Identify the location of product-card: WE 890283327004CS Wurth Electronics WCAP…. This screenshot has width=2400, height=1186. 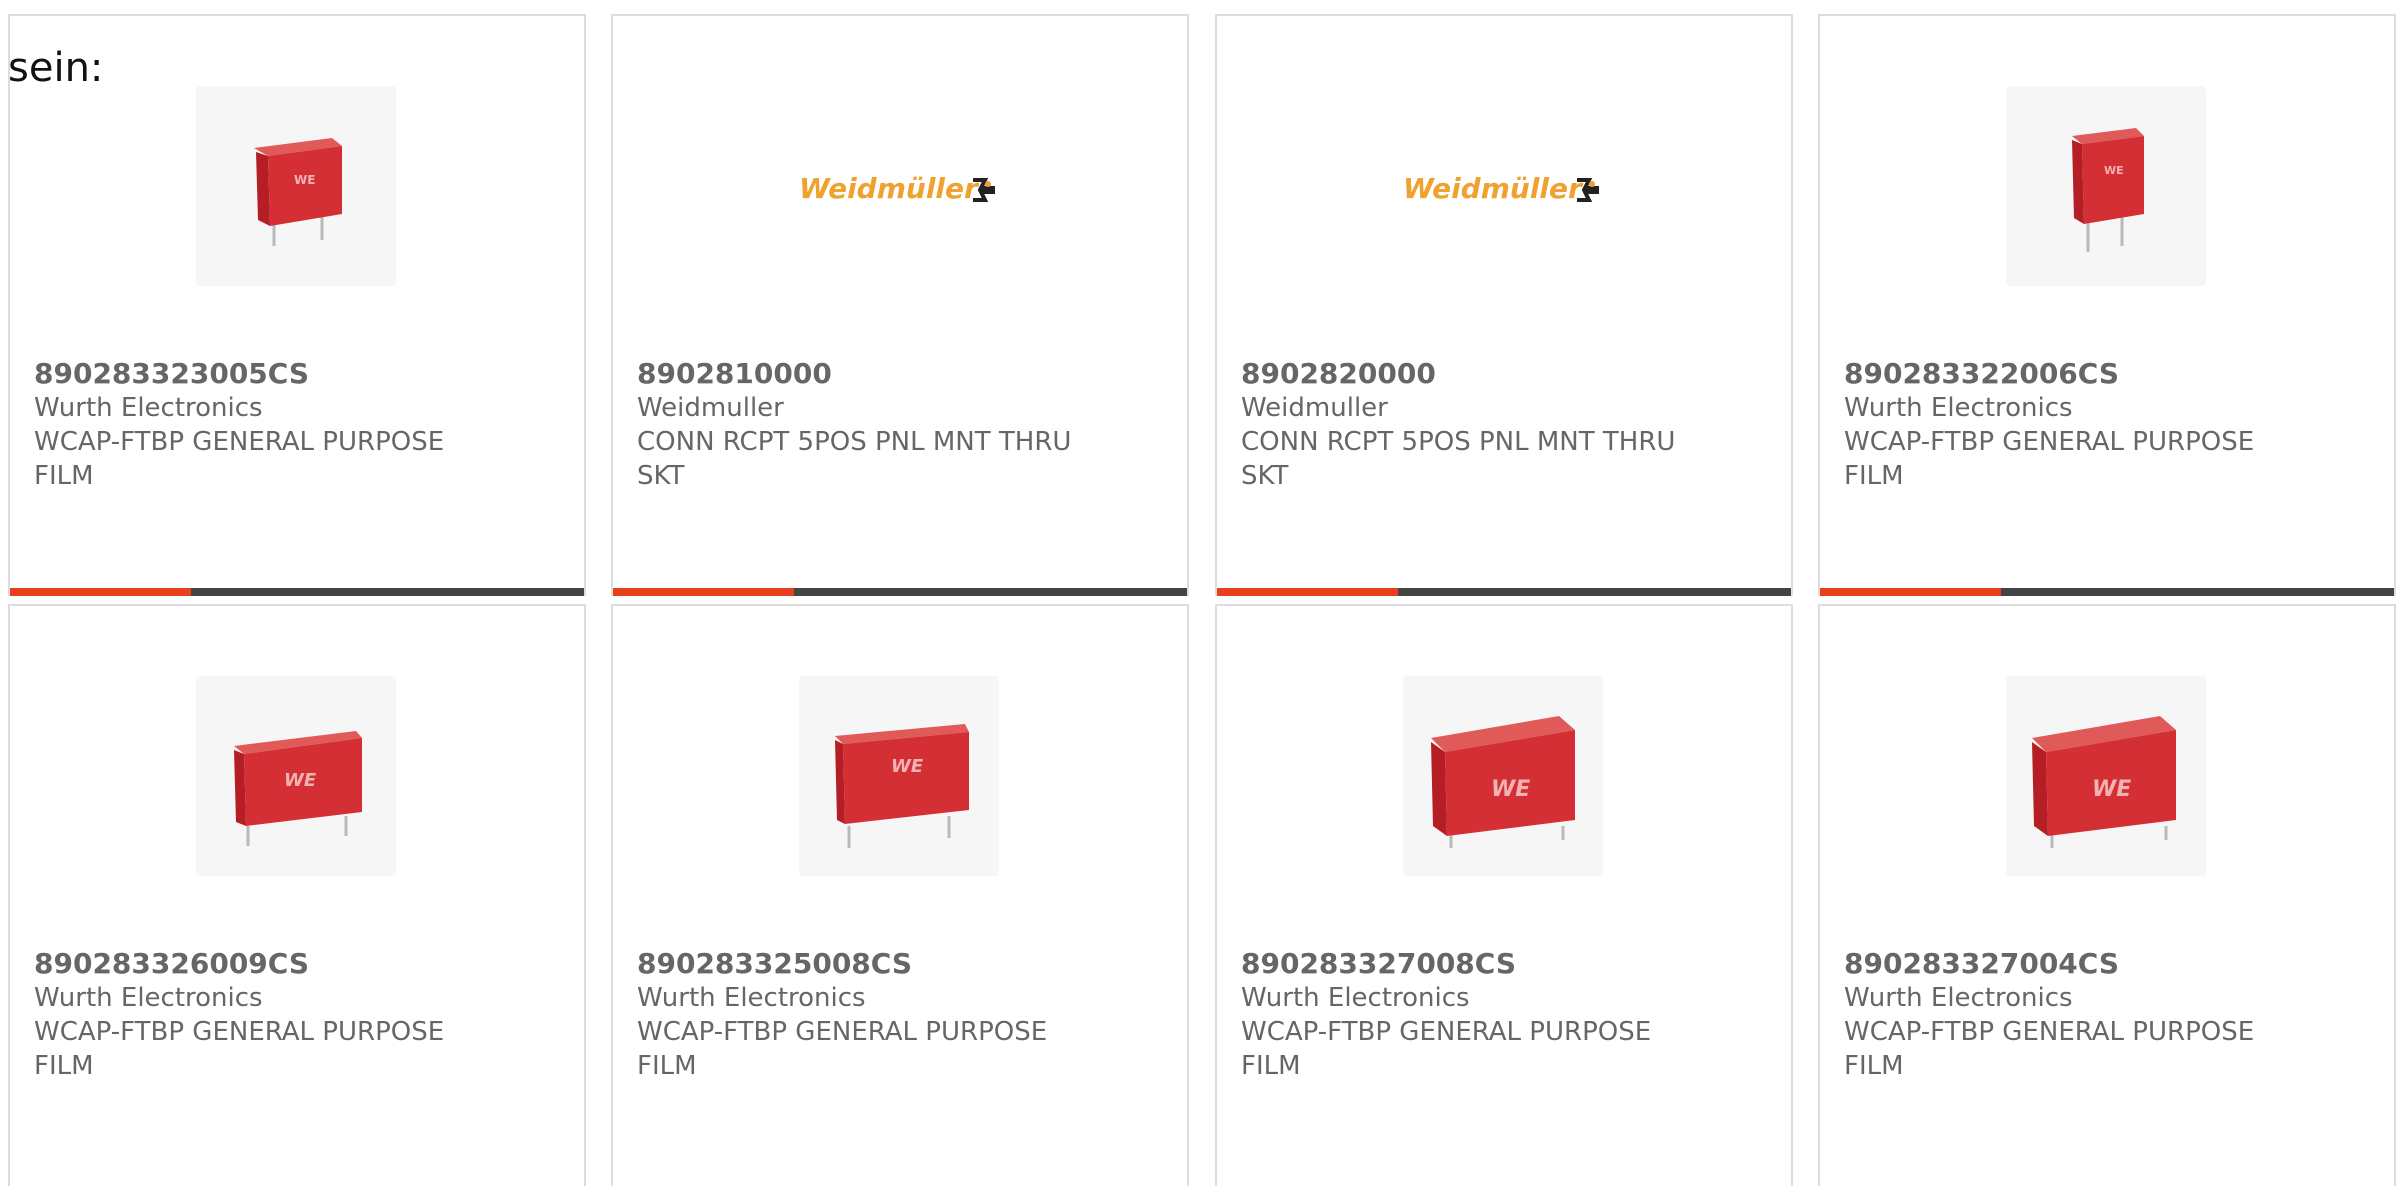
(2107, 895).